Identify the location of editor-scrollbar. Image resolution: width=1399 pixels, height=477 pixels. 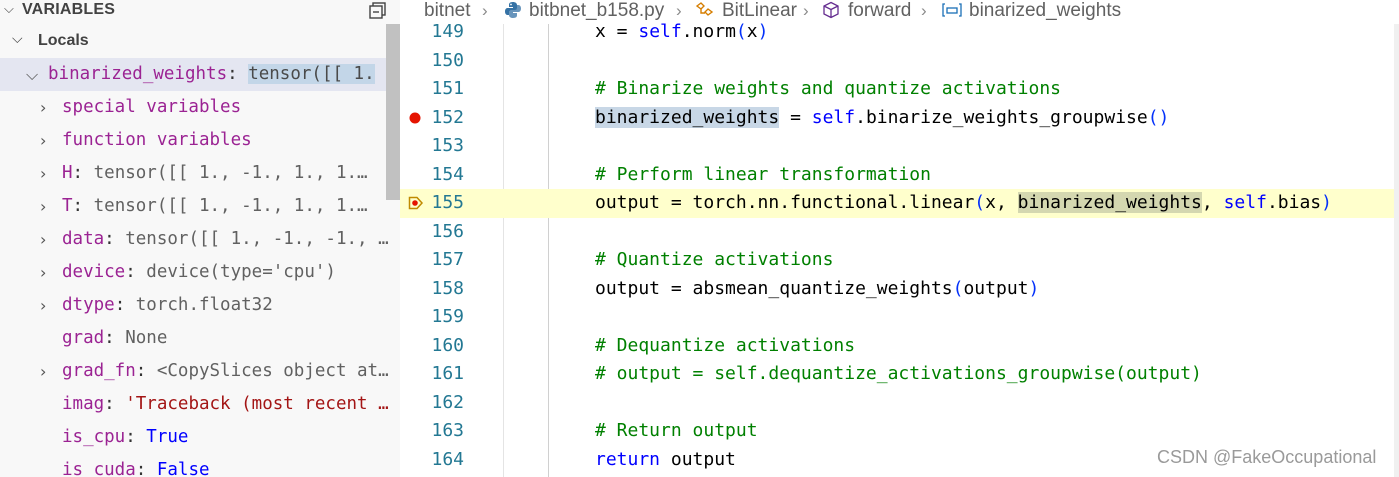
(1396, 250).